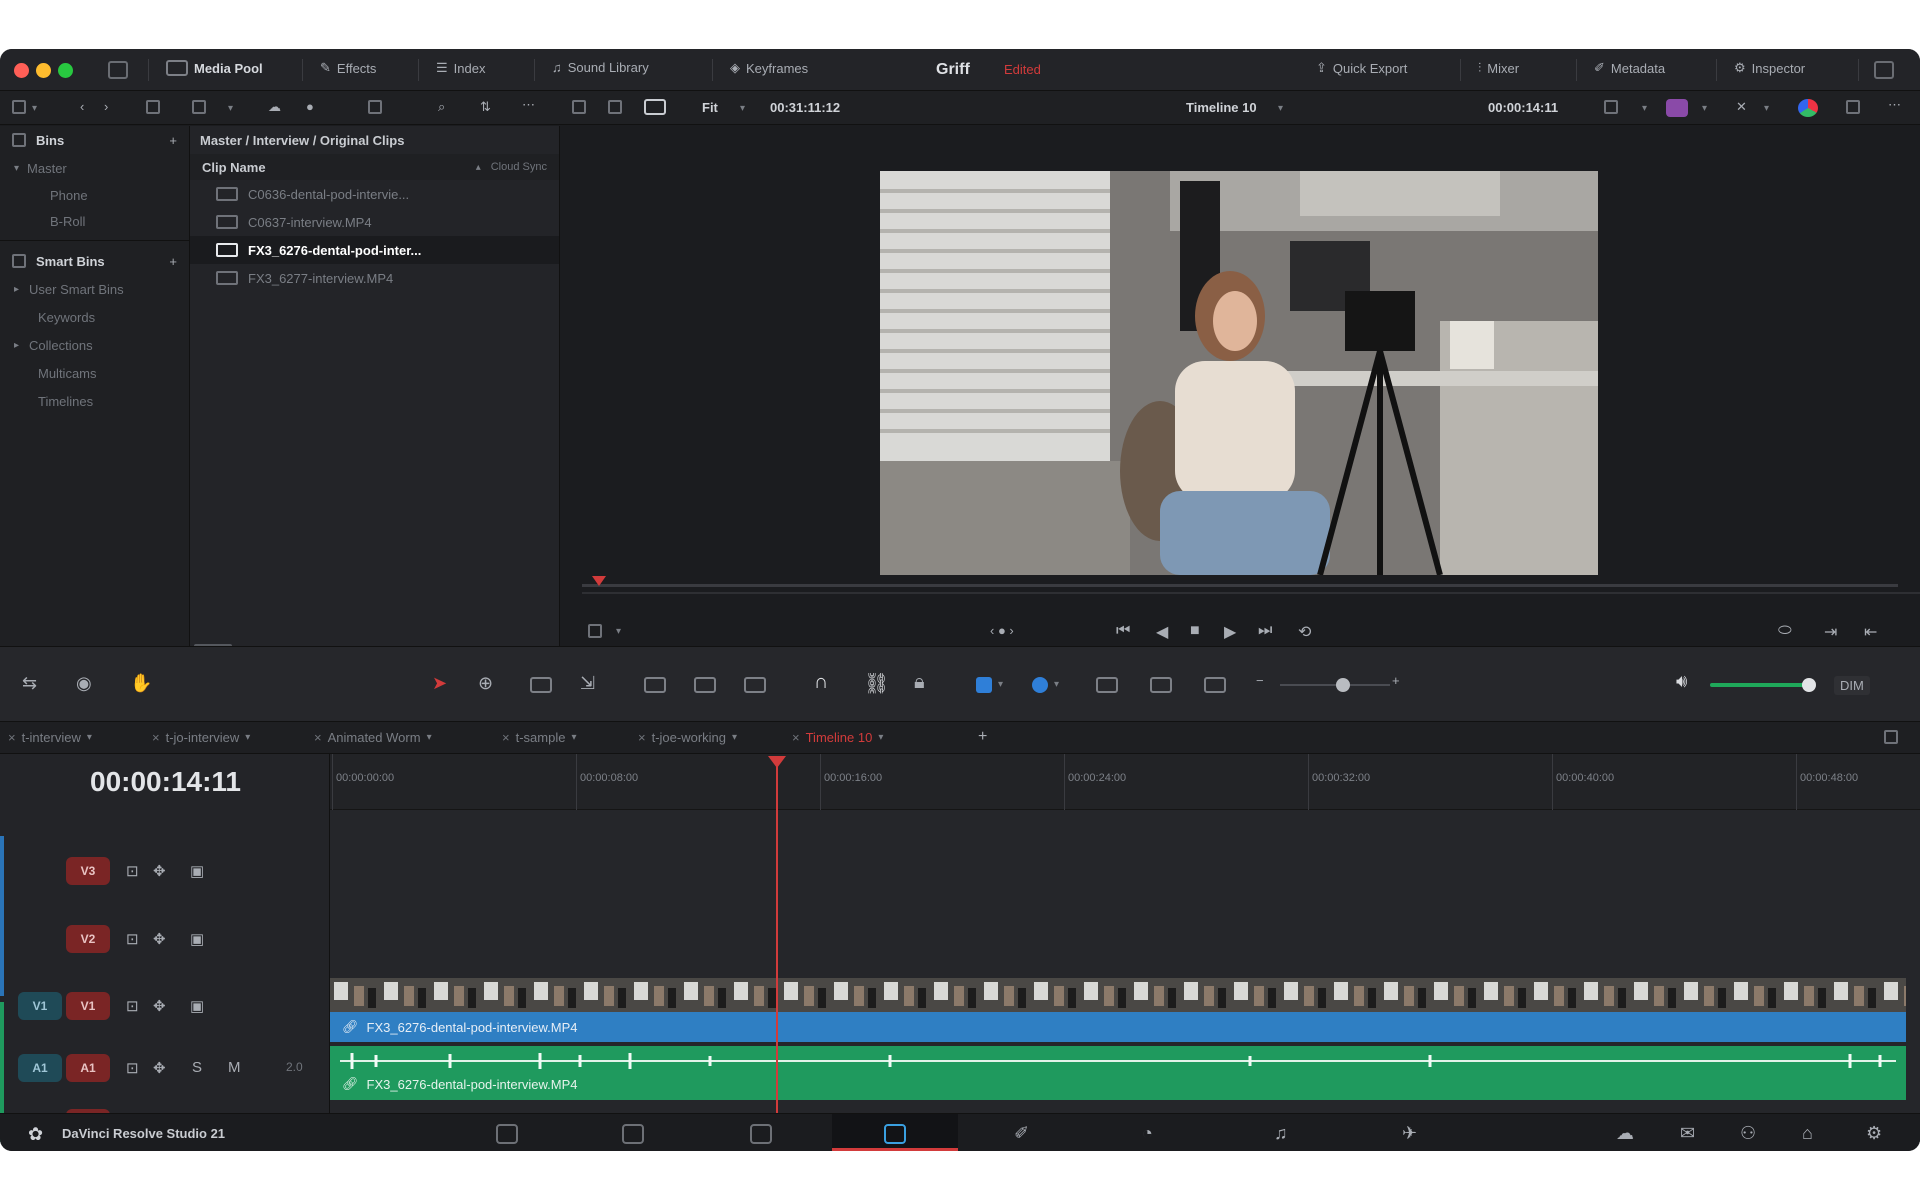 This screenshot has height=1200, width=1920. What do you see at coordinates (1162, 632) in the screenshot?
I see `play-reverse-icon: ◀` at bounding box center [1162, 632].